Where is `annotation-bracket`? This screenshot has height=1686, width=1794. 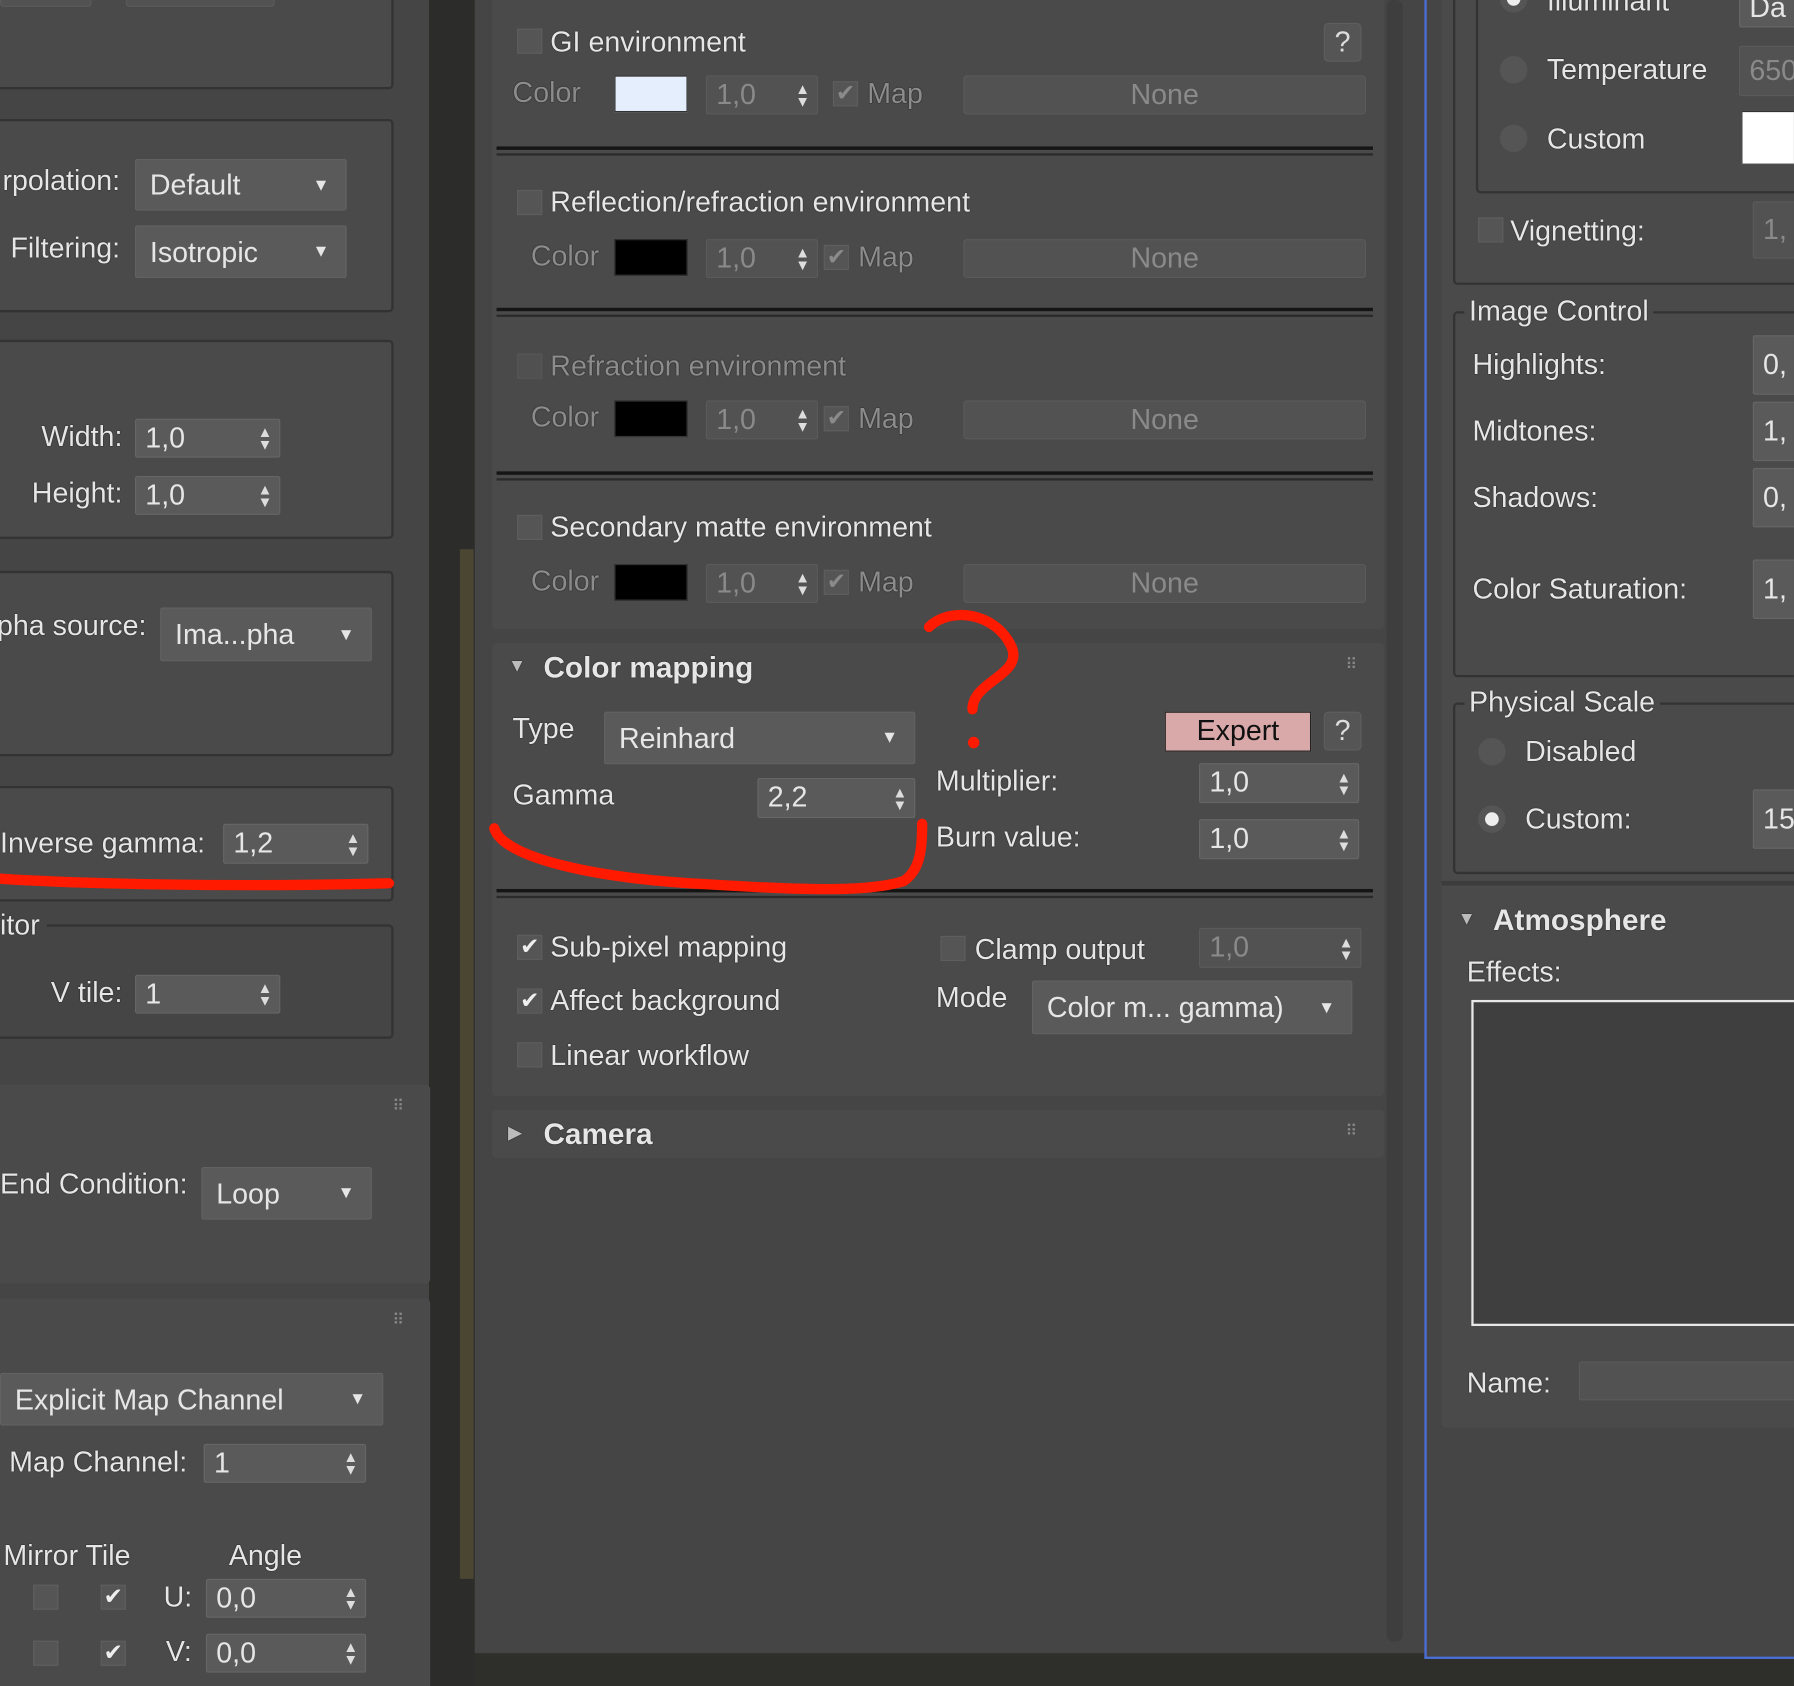 annotation-bracket is located at coordinates (708, 856).